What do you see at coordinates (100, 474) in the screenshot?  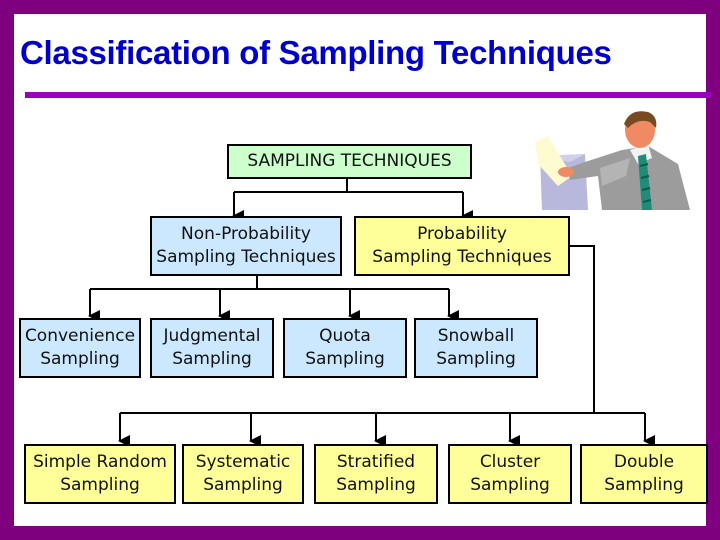 I see `node-simple-random-sampling: Simple Random Sampling` at bounding box center [100, 474].